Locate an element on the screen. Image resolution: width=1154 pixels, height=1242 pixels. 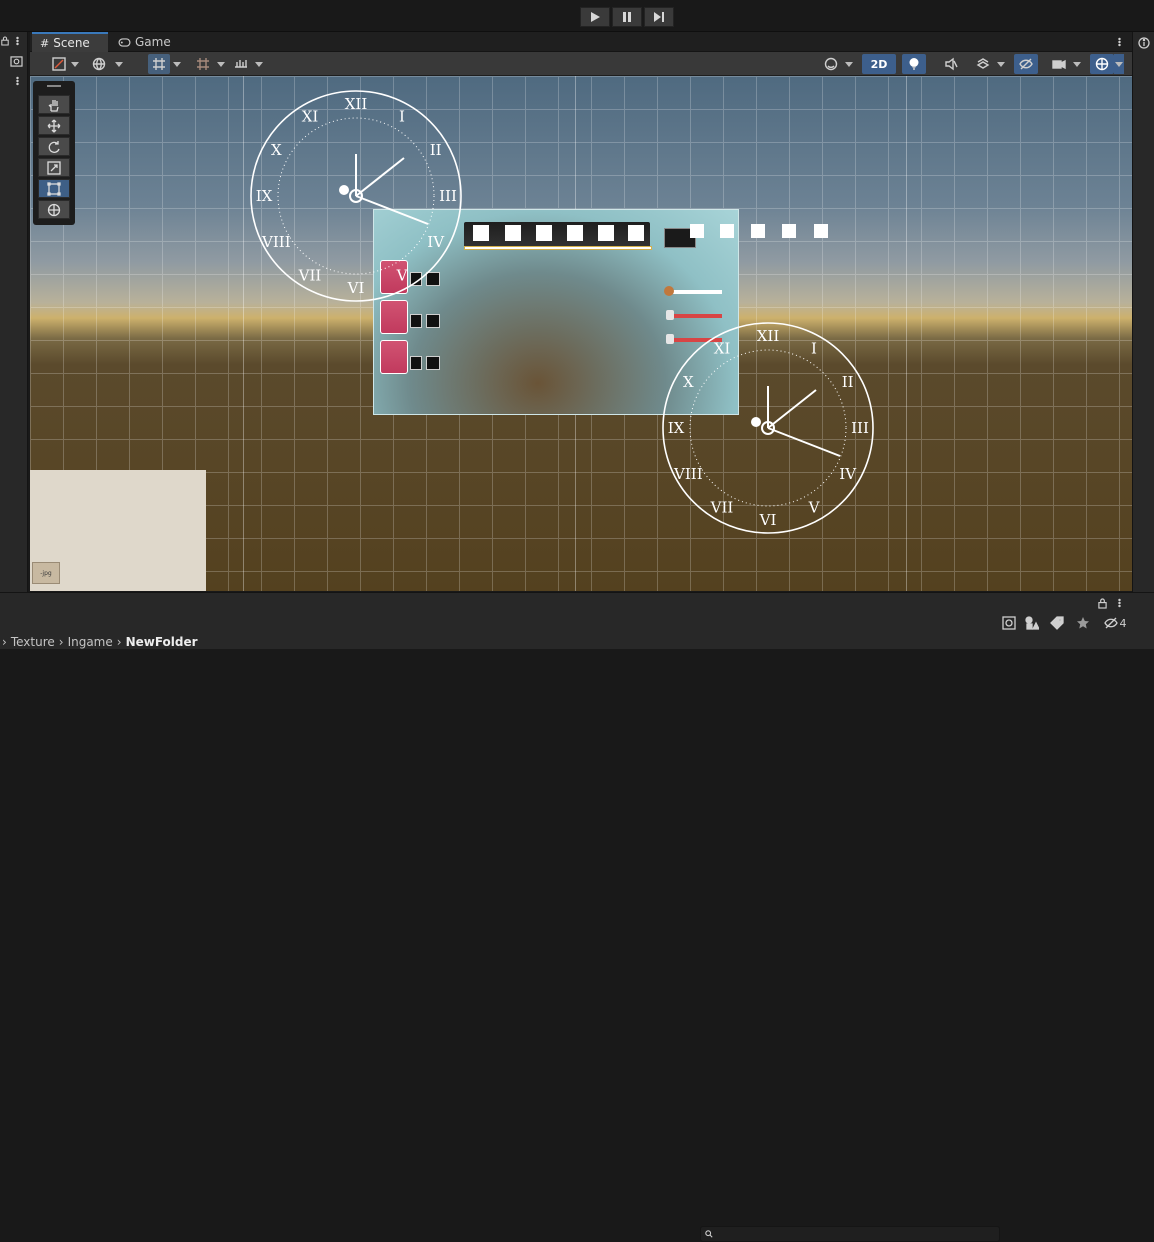
transform-icon is located at coordinates (54, 209).